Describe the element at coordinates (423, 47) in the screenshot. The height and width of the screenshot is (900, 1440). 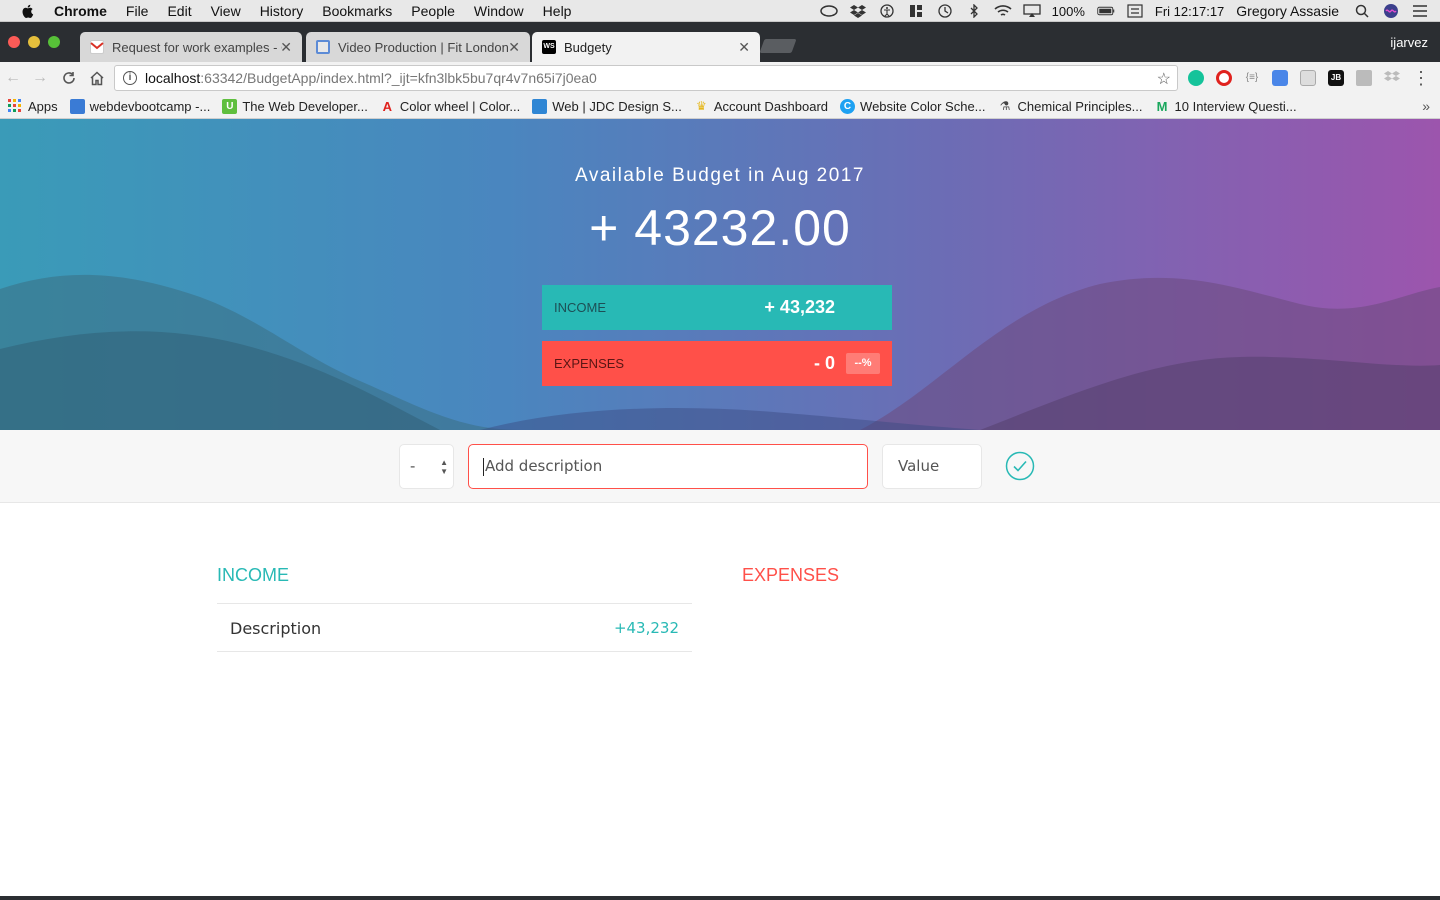
I see `tab-label: Video Production | Fit London` at that location.